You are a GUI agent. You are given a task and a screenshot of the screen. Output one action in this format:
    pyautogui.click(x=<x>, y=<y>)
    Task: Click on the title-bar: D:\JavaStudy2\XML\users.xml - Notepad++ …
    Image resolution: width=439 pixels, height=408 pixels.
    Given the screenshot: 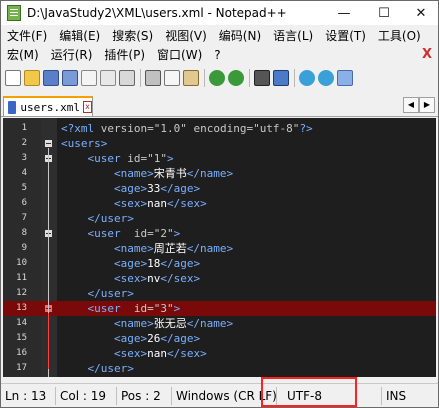 What is the action you would take?
    pyautogui.click(x=219, y=13)
    